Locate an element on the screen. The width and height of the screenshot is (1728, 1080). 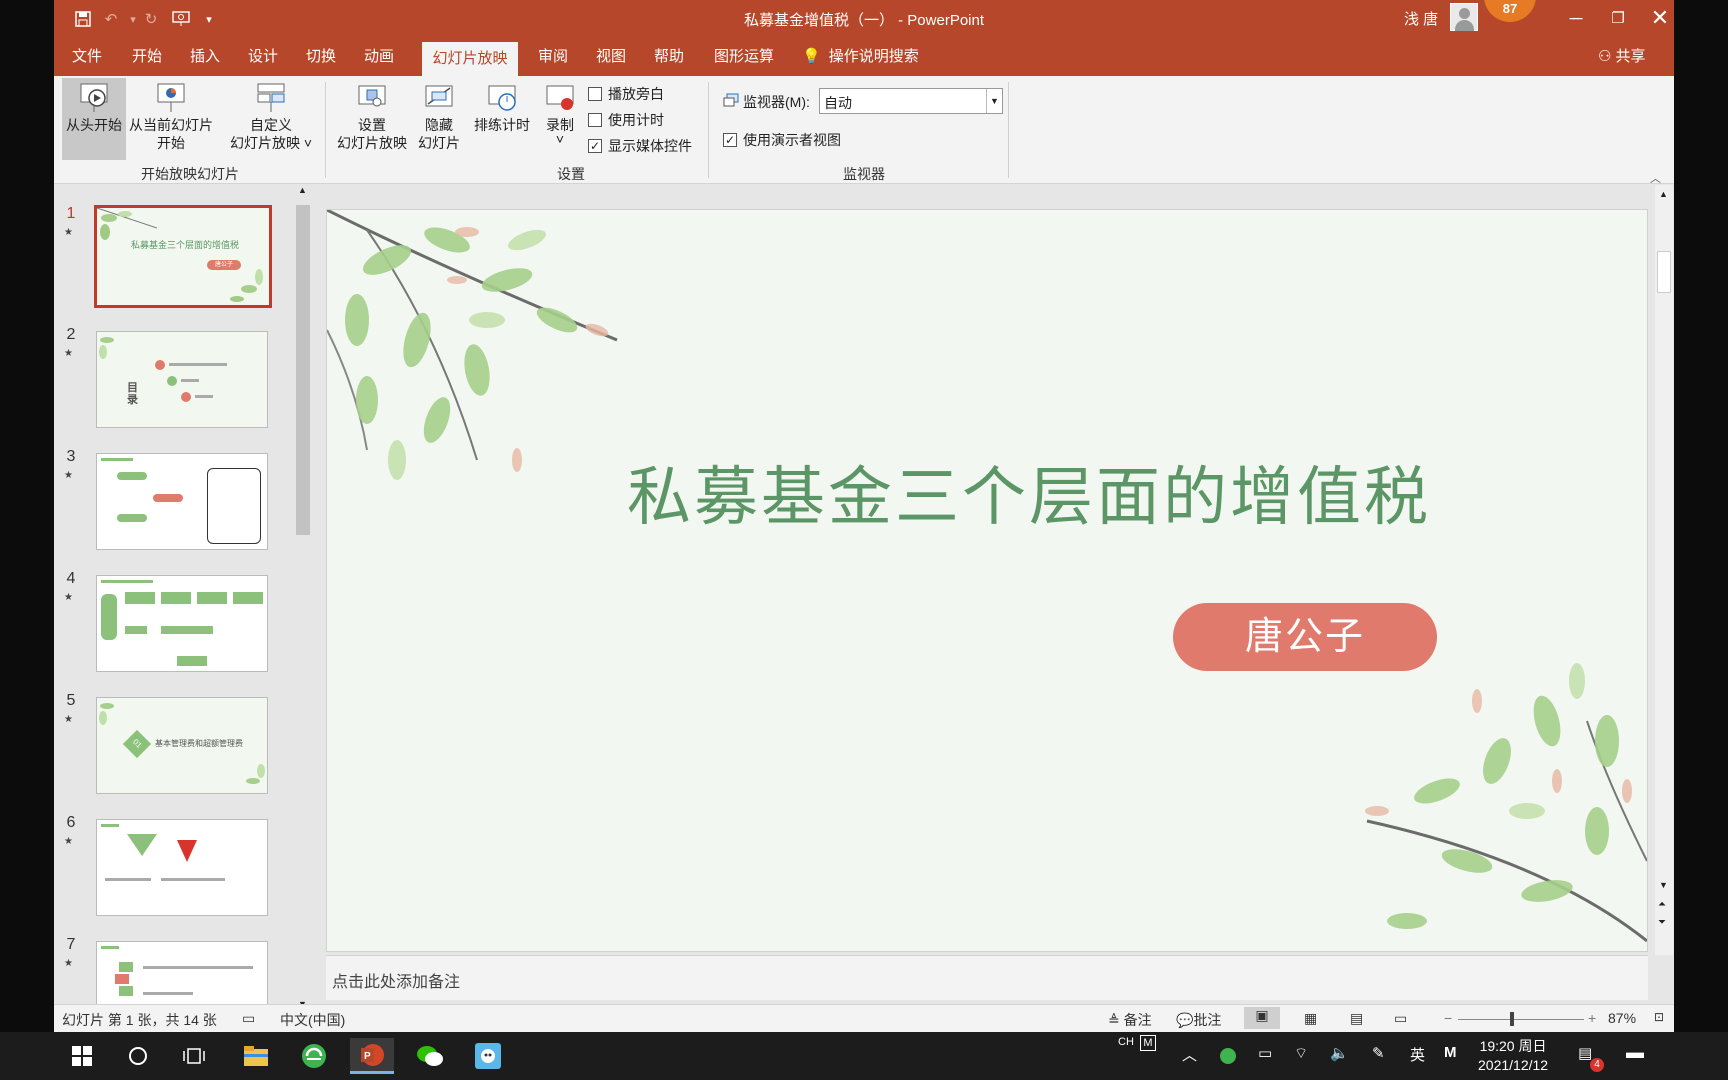
zoom-level: 87% is located at coordinates (1622, 1018).